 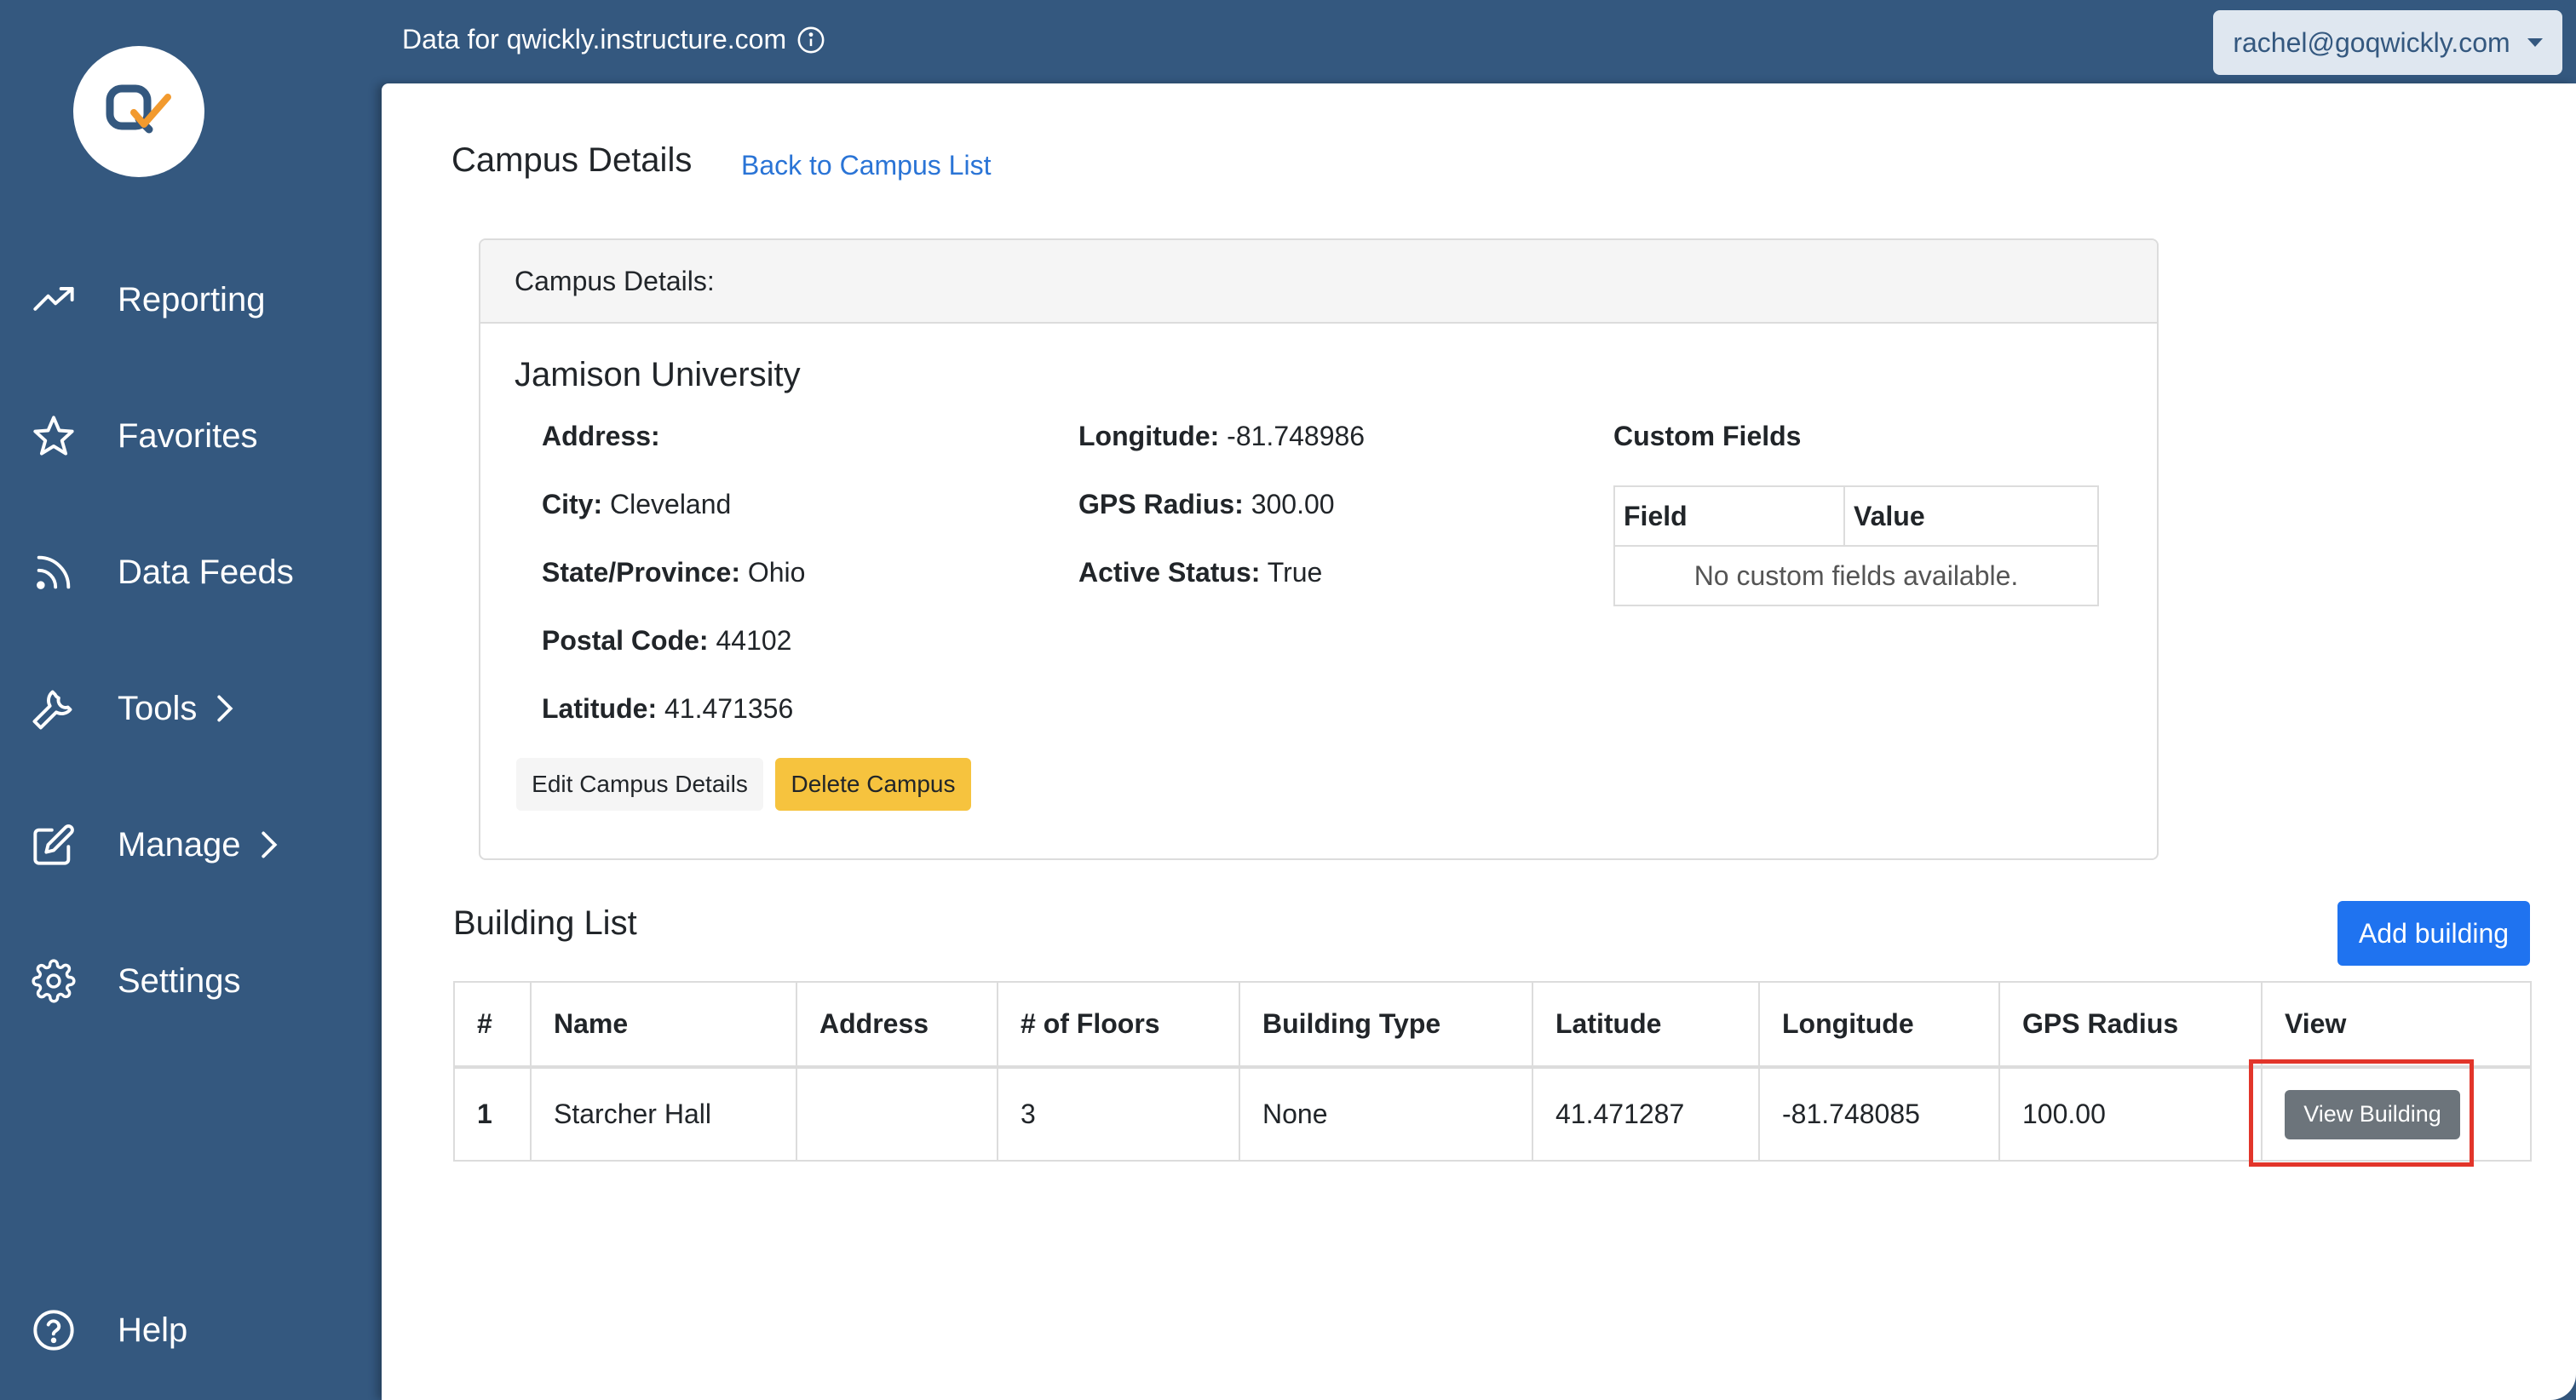 I want to click on sidebar-item-label: Favorites, so click(x=188, y=435).